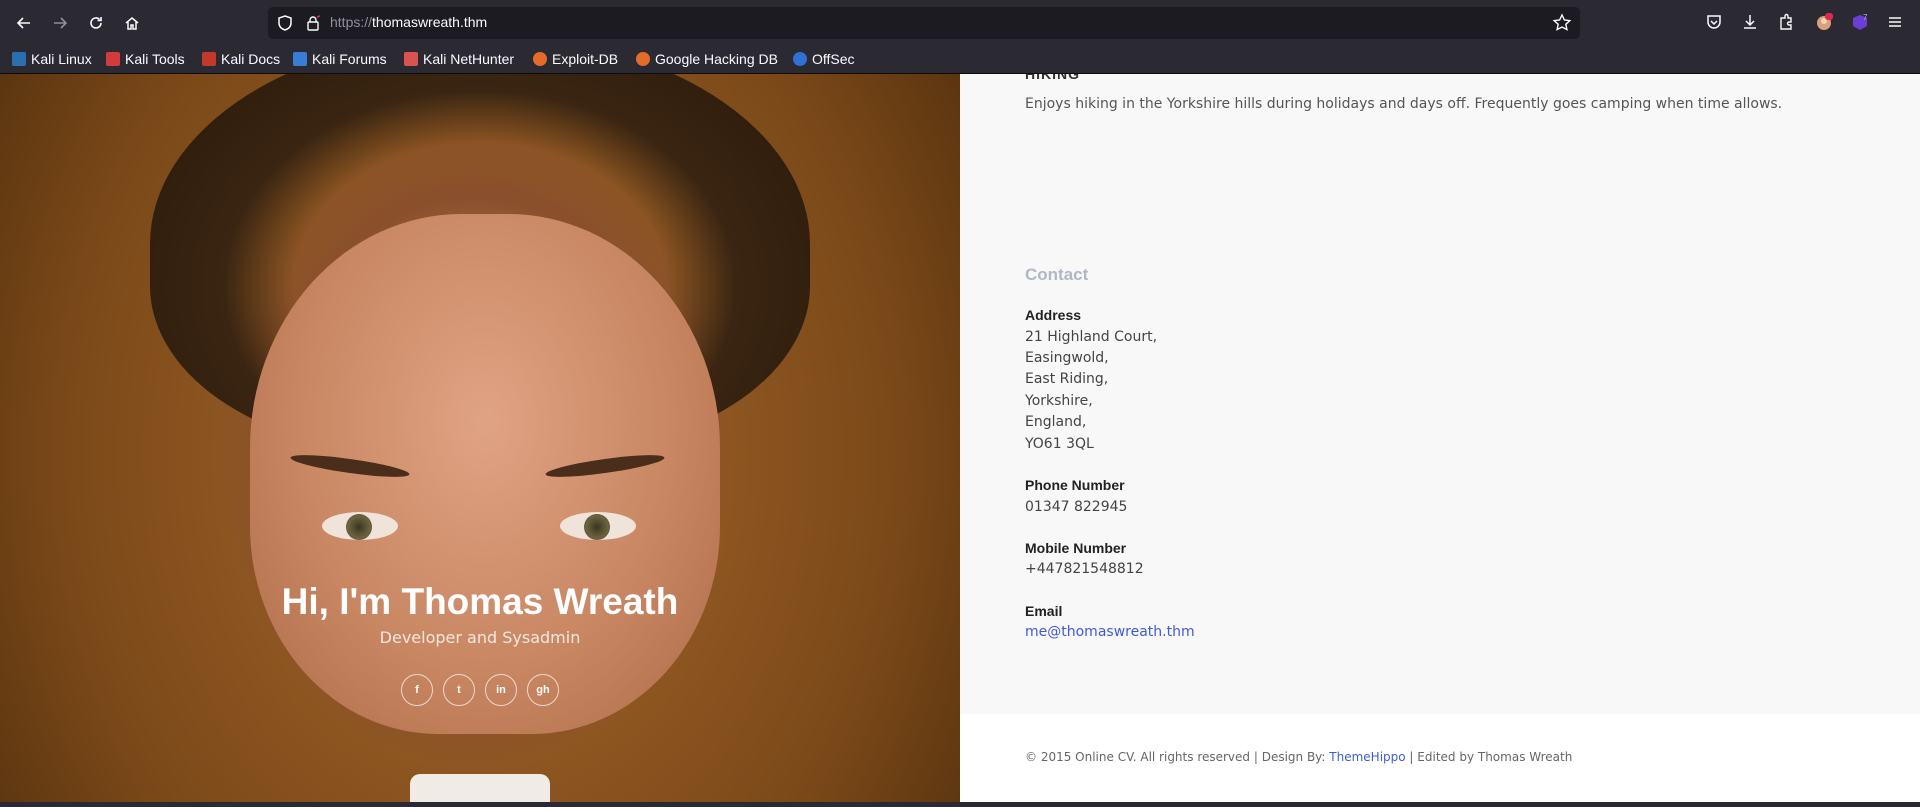  I want to click on contact-title: Contact, so click(1057, 274).